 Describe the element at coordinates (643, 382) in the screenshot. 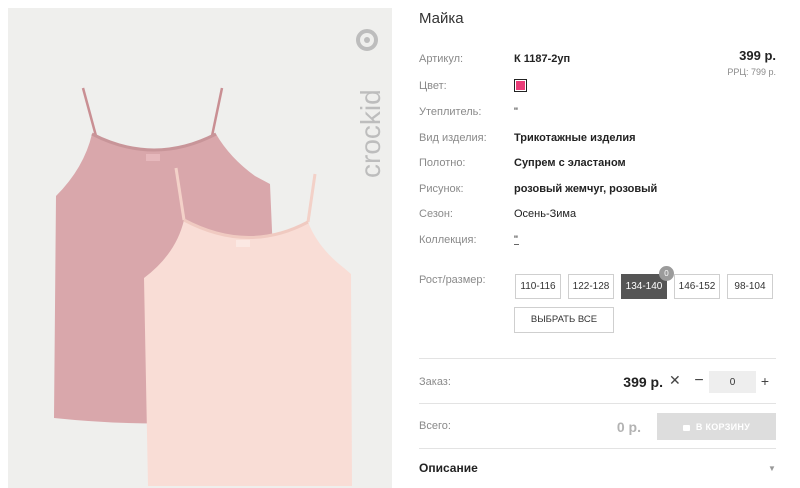

I see `order-unit-price: 399 р.` at that location.